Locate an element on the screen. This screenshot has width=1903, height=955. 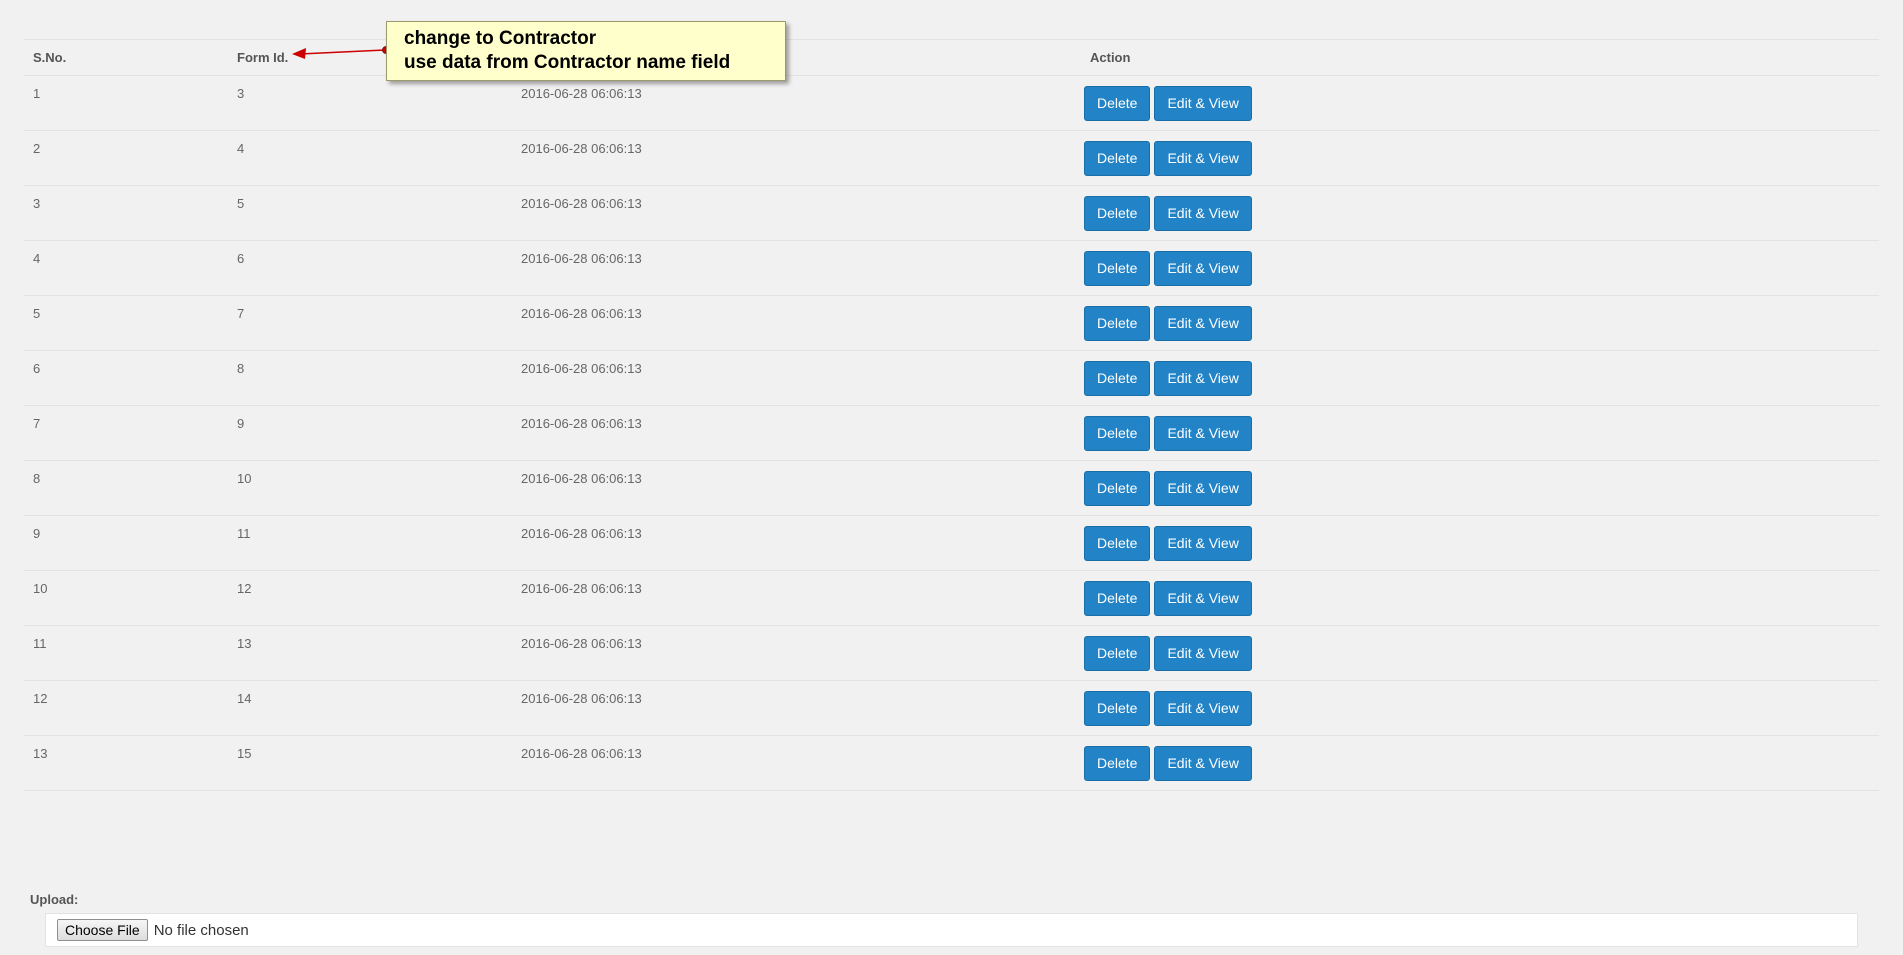
file-status-text: No file chosen is located at coordinates (201, 930).